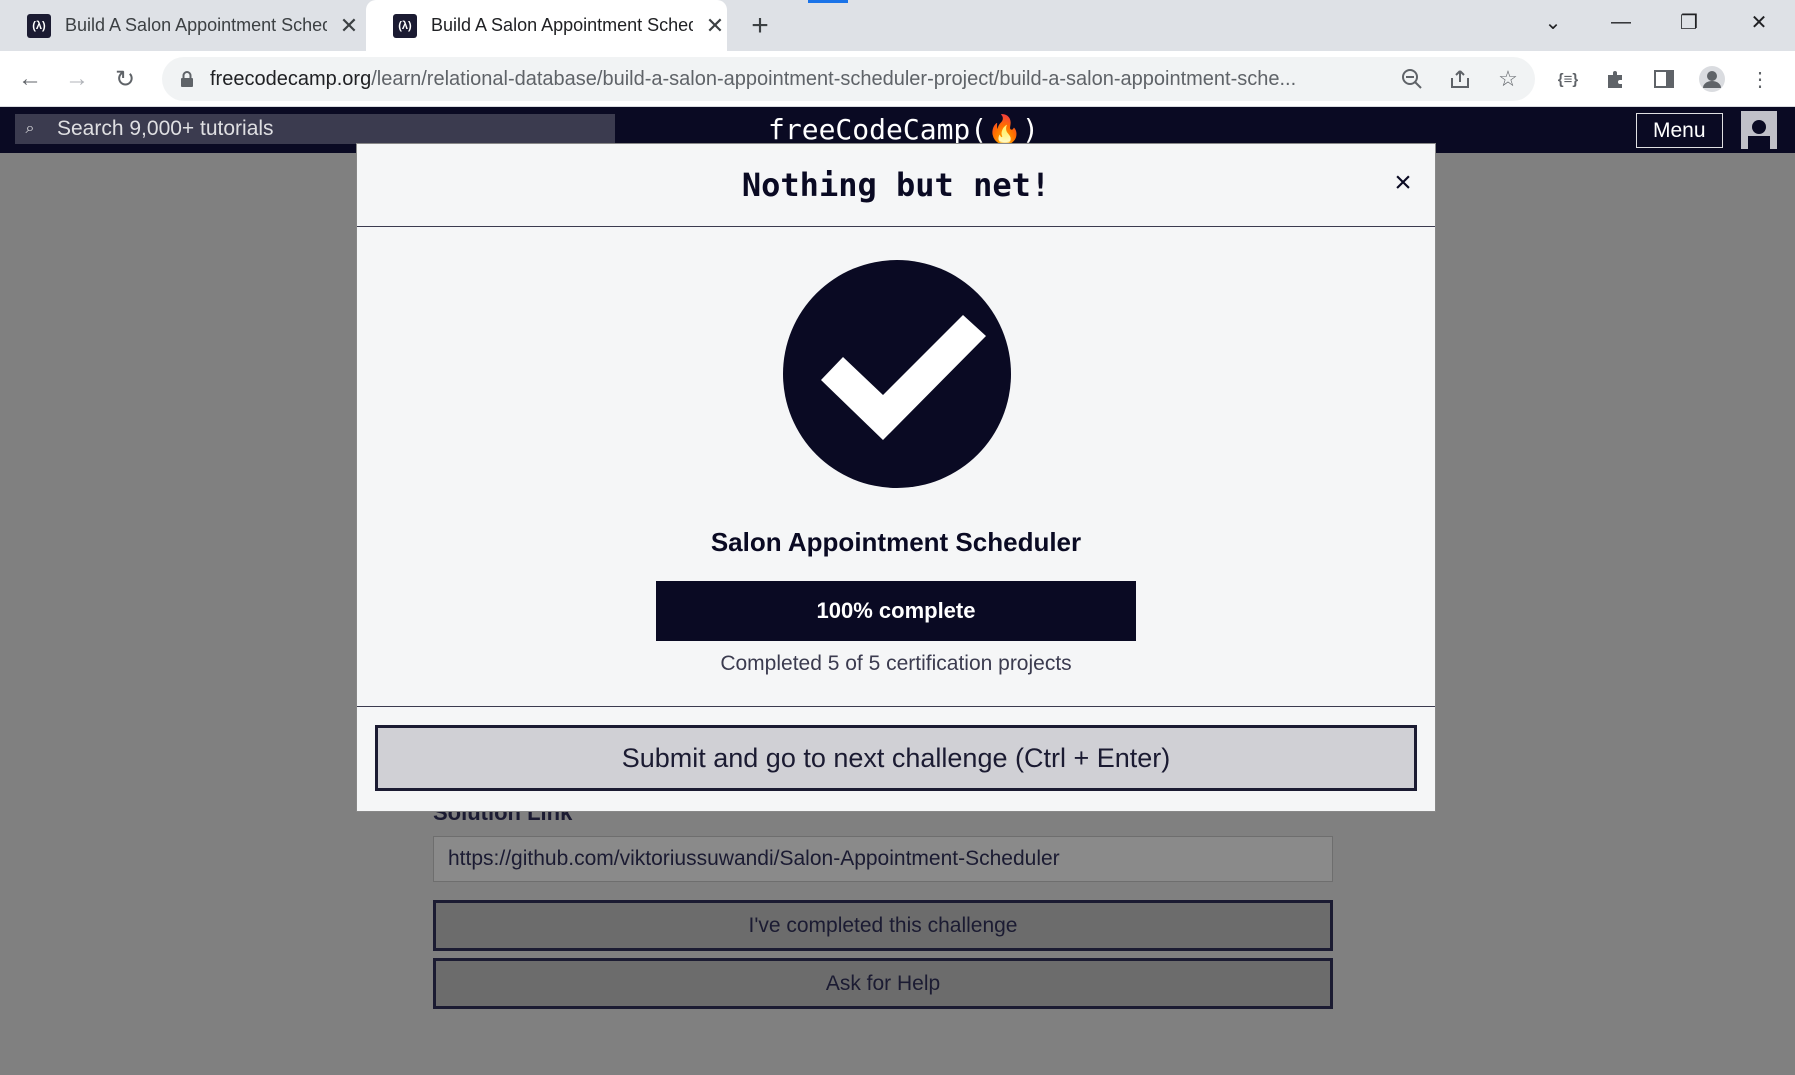  I want to click on share-icon, so click(1460, 79).